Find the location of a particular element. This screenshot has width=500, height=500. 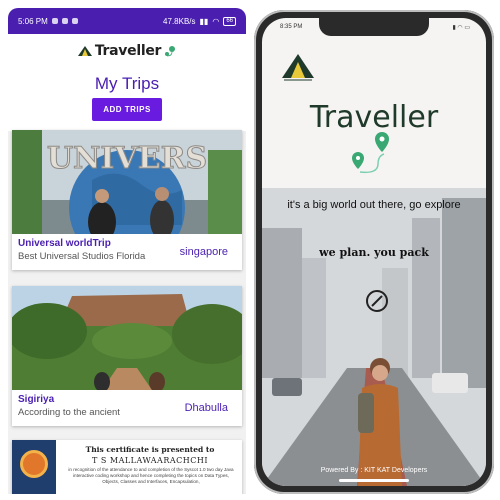

map-pin-icon is located at coordinates (170, 51).